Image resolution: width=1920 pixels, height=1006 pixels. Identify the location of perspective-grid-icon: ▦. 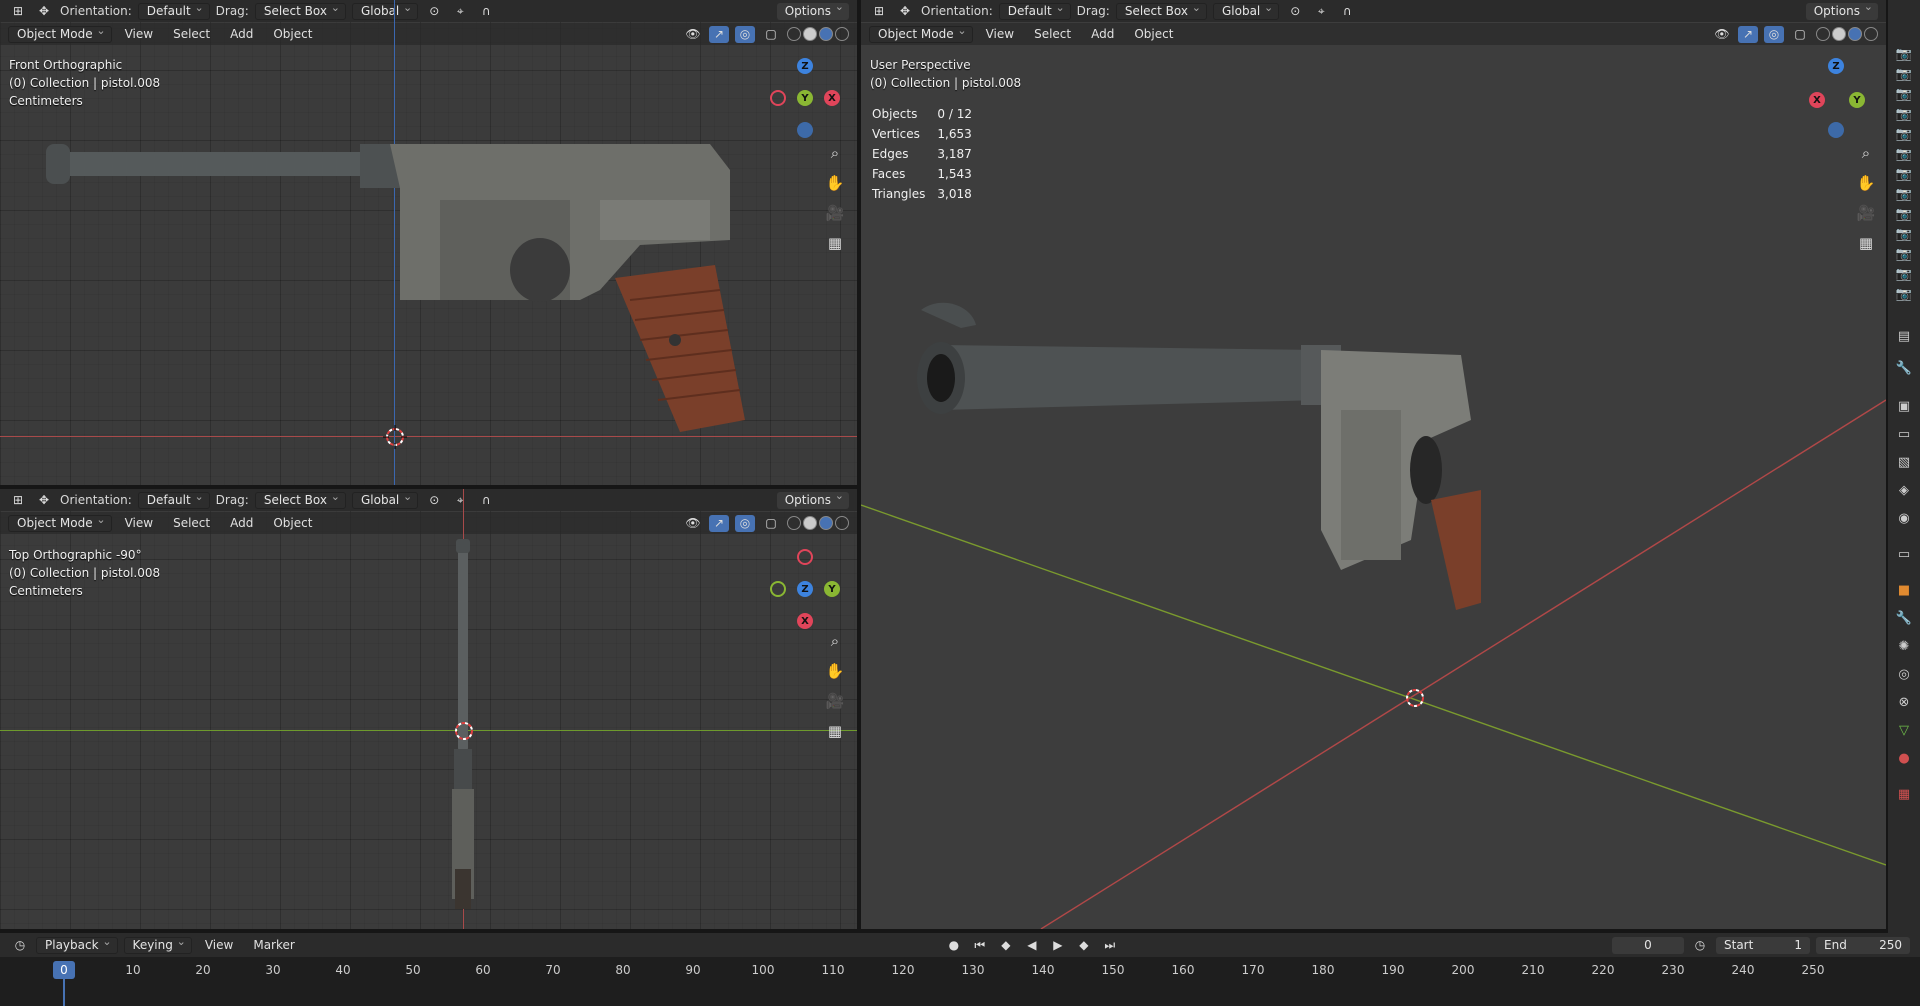
(1866, 243).